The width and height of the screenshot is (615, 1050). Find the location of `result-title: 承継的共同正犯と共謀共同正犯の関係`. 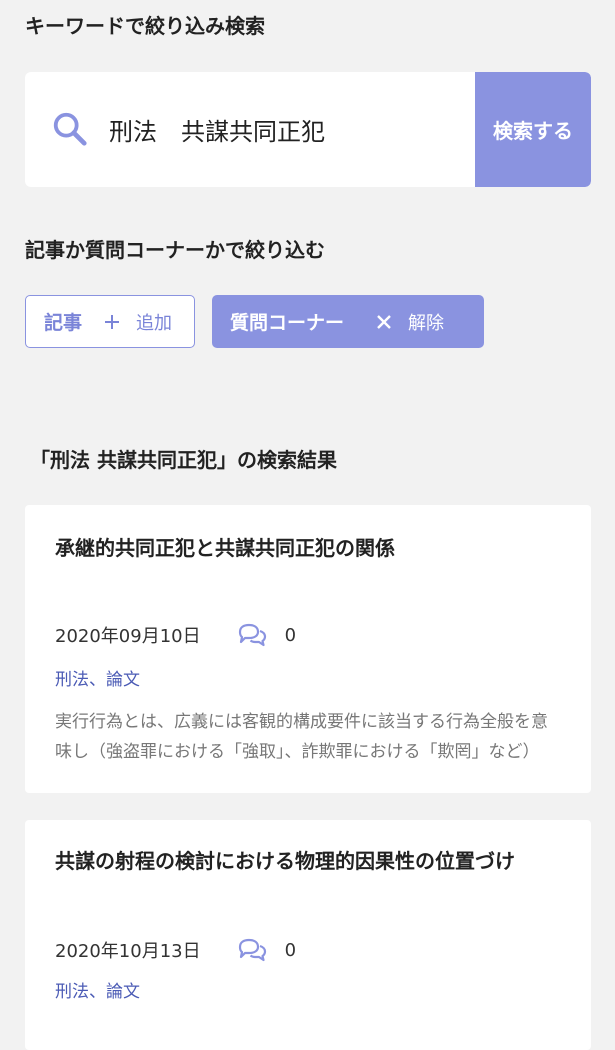

result-title: 承継的共同正犯と共謀共同正犯の関係 is located at coordinates (311, 548).